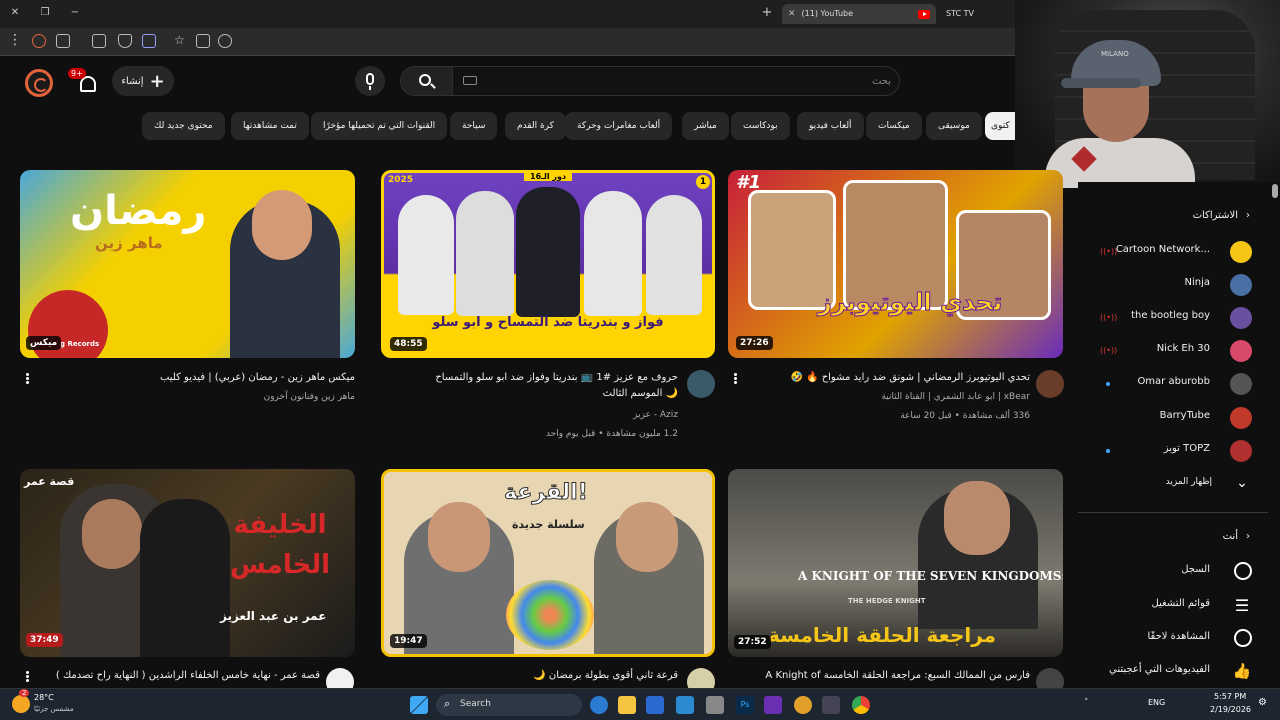 This screenshot has width=1280, height=720. I want to click on sidebar-scrollbar, so click(1275, 191).